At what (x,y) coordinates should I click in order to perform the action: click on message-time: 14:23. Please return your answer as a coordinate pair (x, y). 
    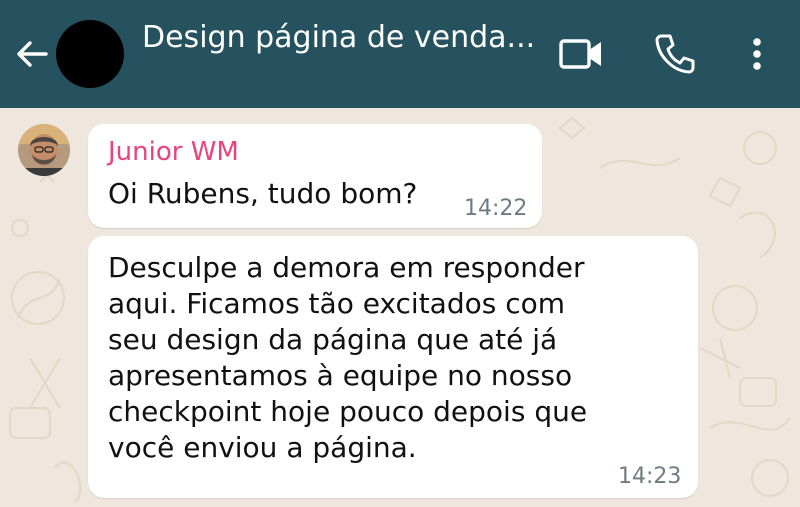
    Looking at the image, I should click on (650, 476).